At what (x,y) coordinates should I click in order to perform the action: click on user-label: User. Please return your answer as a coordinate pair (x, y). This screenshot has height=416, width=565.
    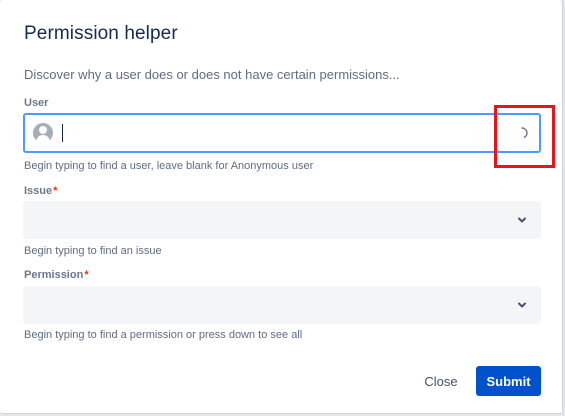
    Looking at the image, I should click on (36, 103).